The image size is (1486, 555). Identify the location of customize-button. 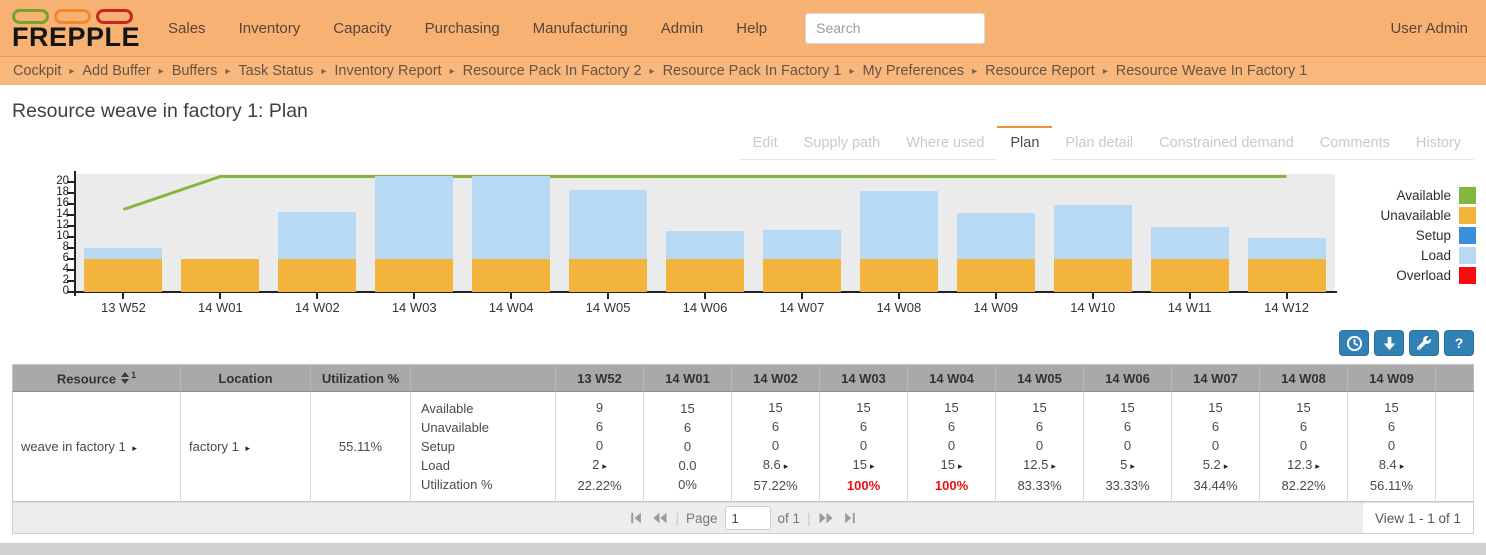
(1424, 343).